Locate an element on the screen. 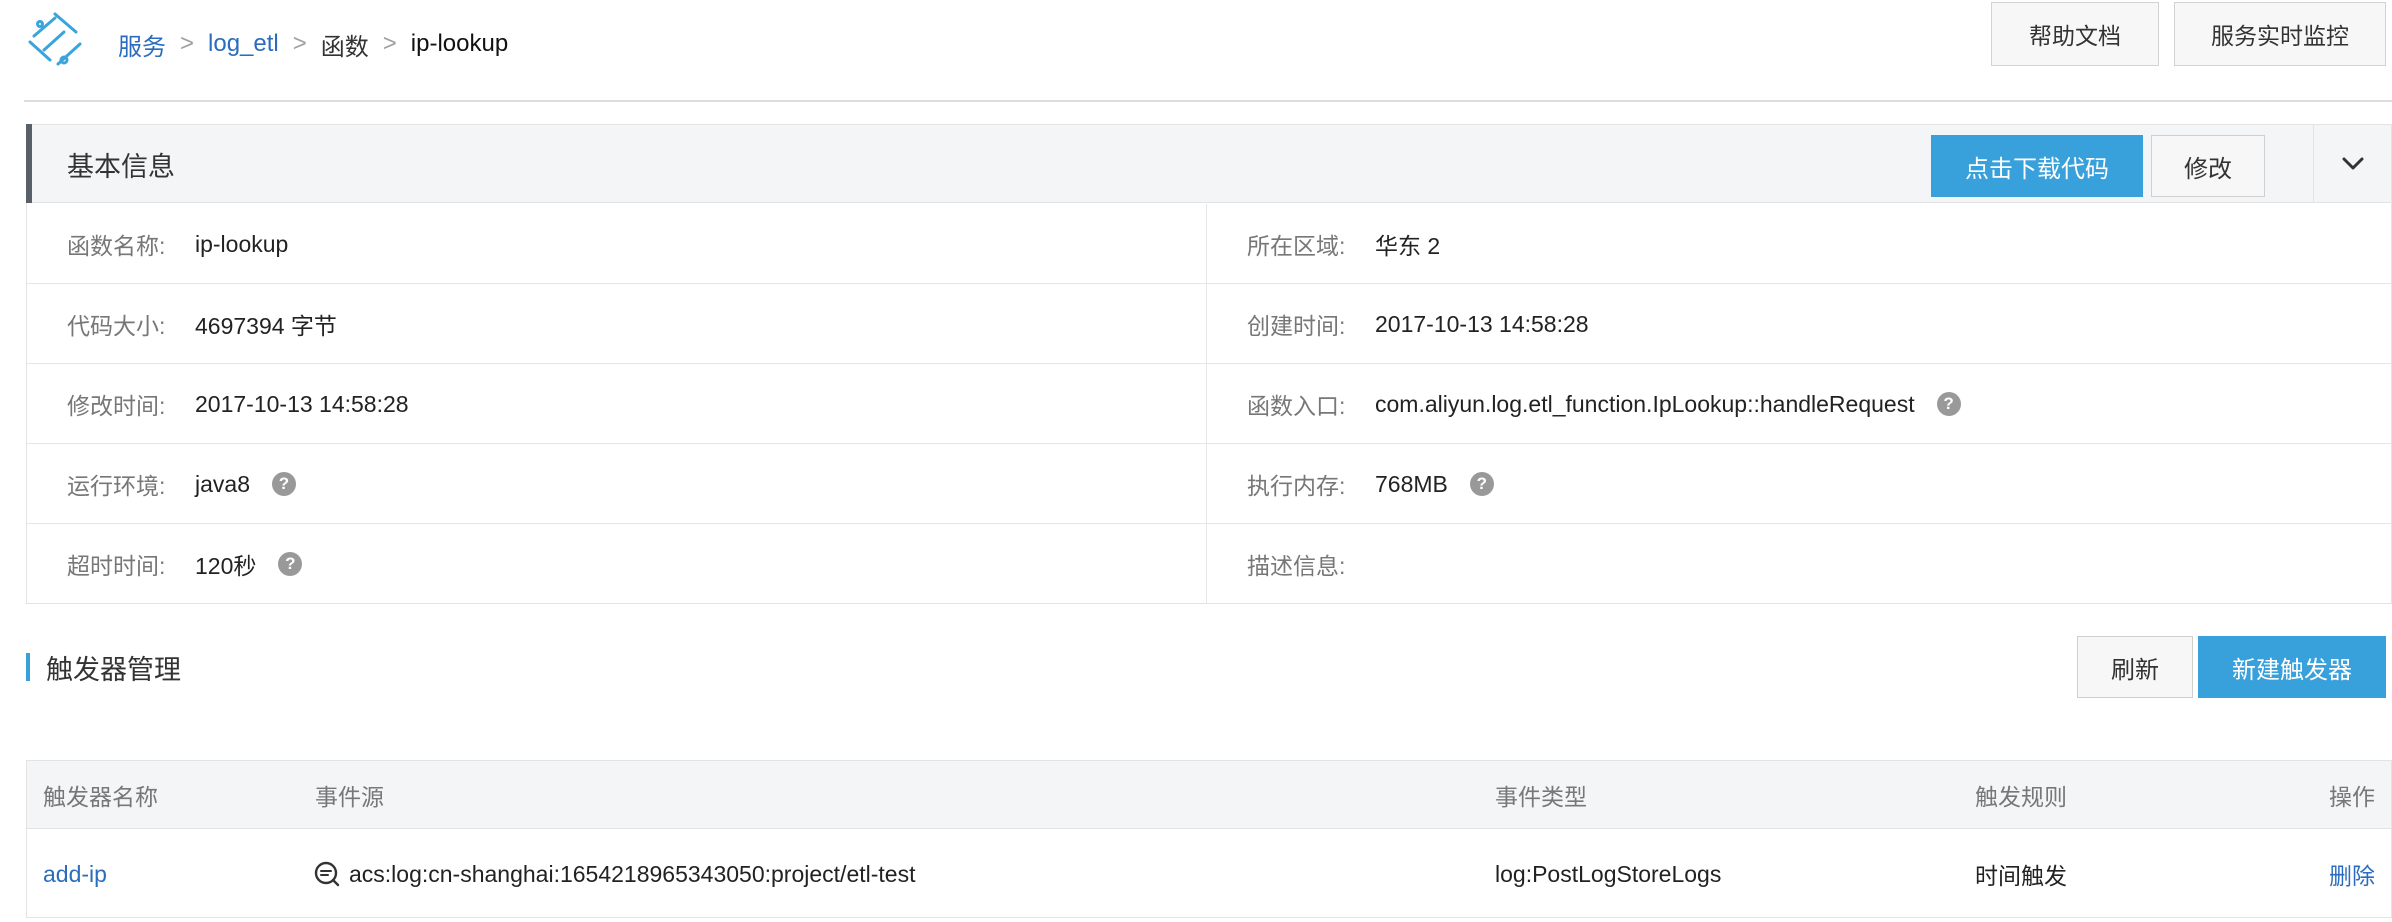 The image size is (2392, 922). event-type-value: log:PostLogStoreLogs is located at coordinates (1608, 873).